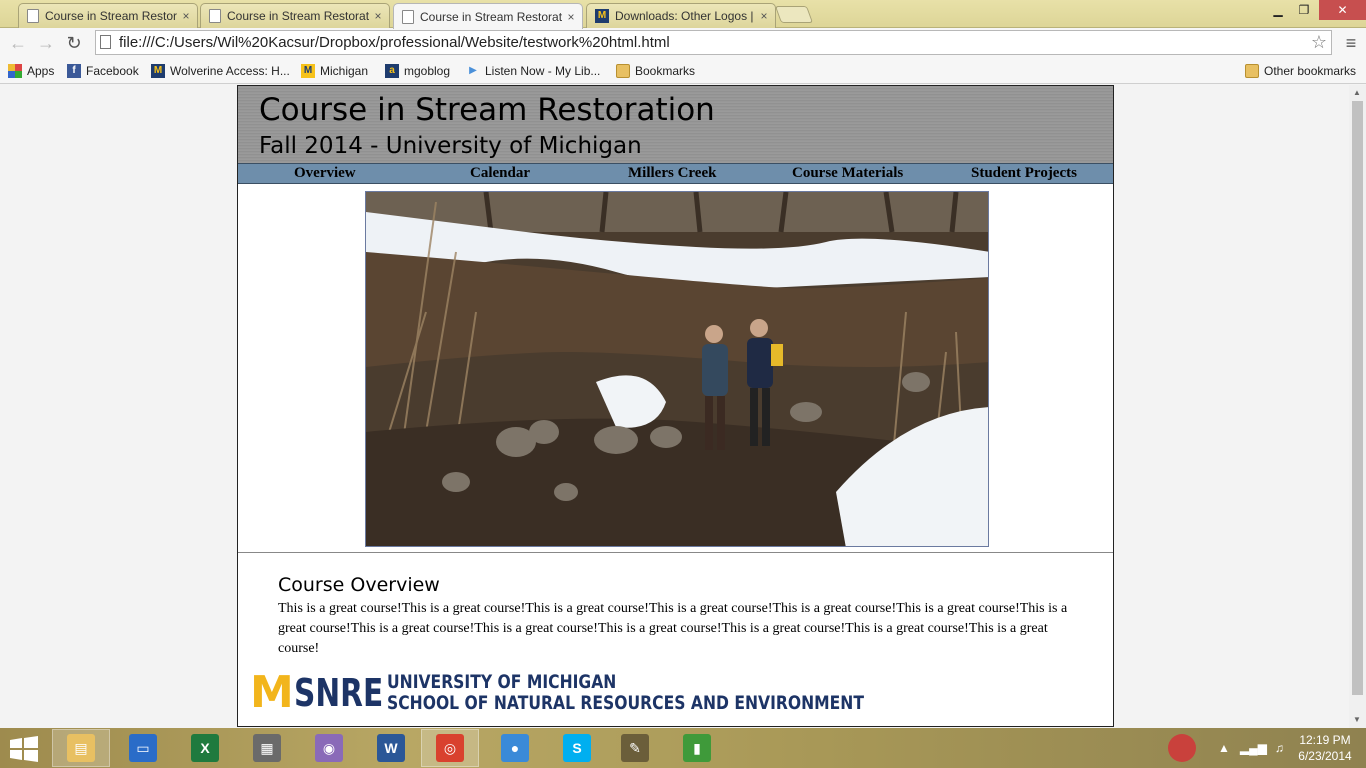 Image resolution: width=1366 pixels, height=768 pixels. I want to click on facebook-icon: f, so click(74, 70).